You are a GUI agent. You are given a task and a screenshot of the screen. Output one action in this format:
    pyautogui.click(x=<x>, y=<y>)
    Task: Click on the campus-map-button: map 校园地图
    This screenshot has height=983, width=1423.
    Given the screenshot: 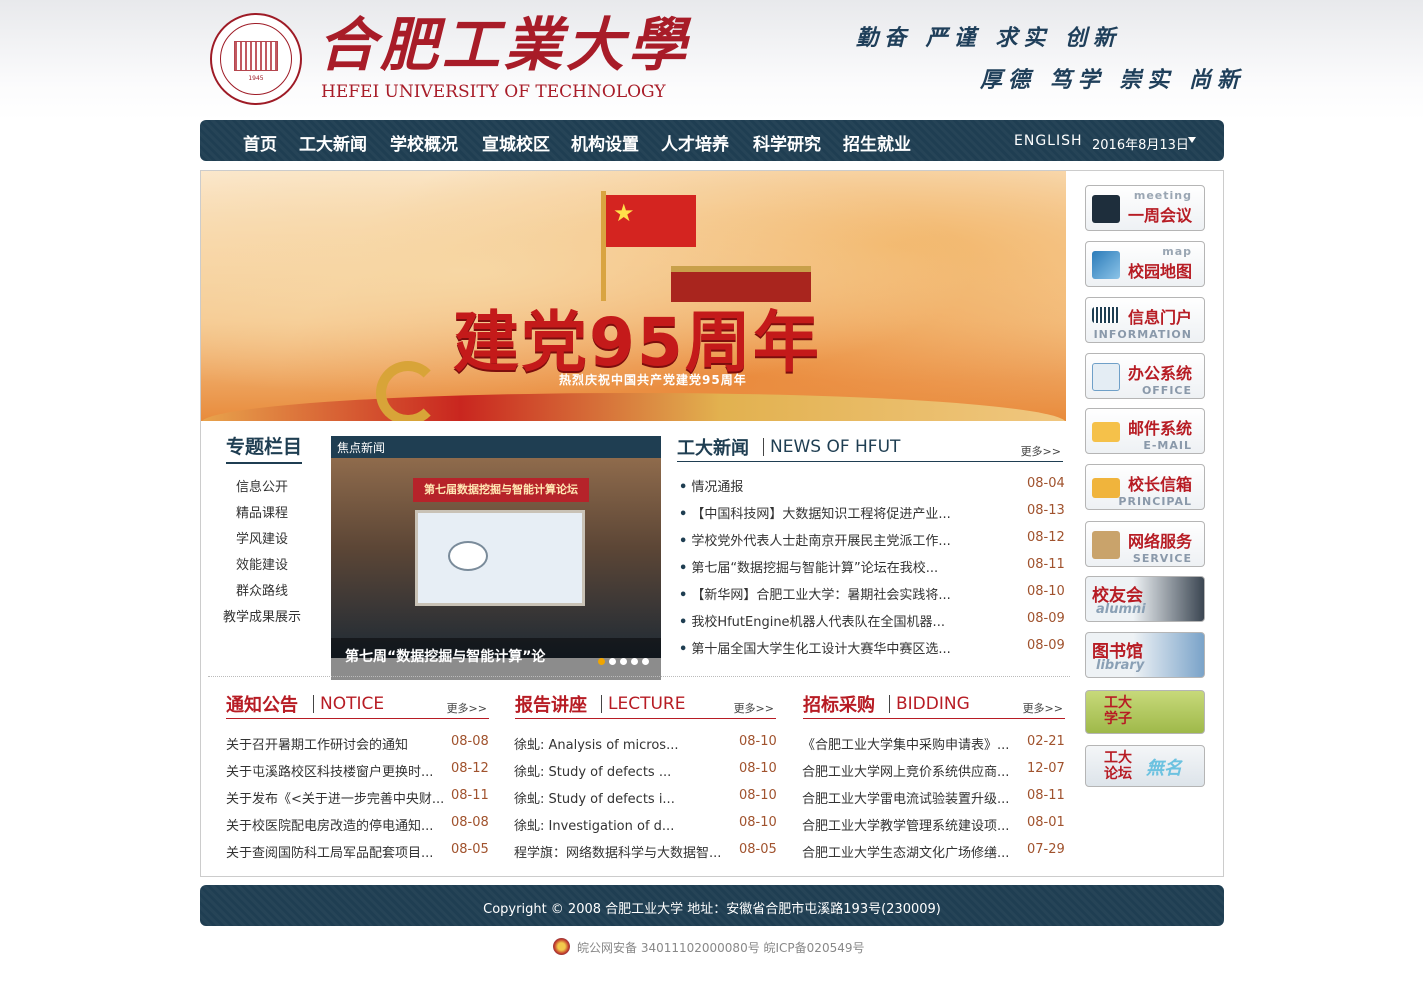 What is the action you would take?
    pyautogui.click(x=1145, y=264)
    